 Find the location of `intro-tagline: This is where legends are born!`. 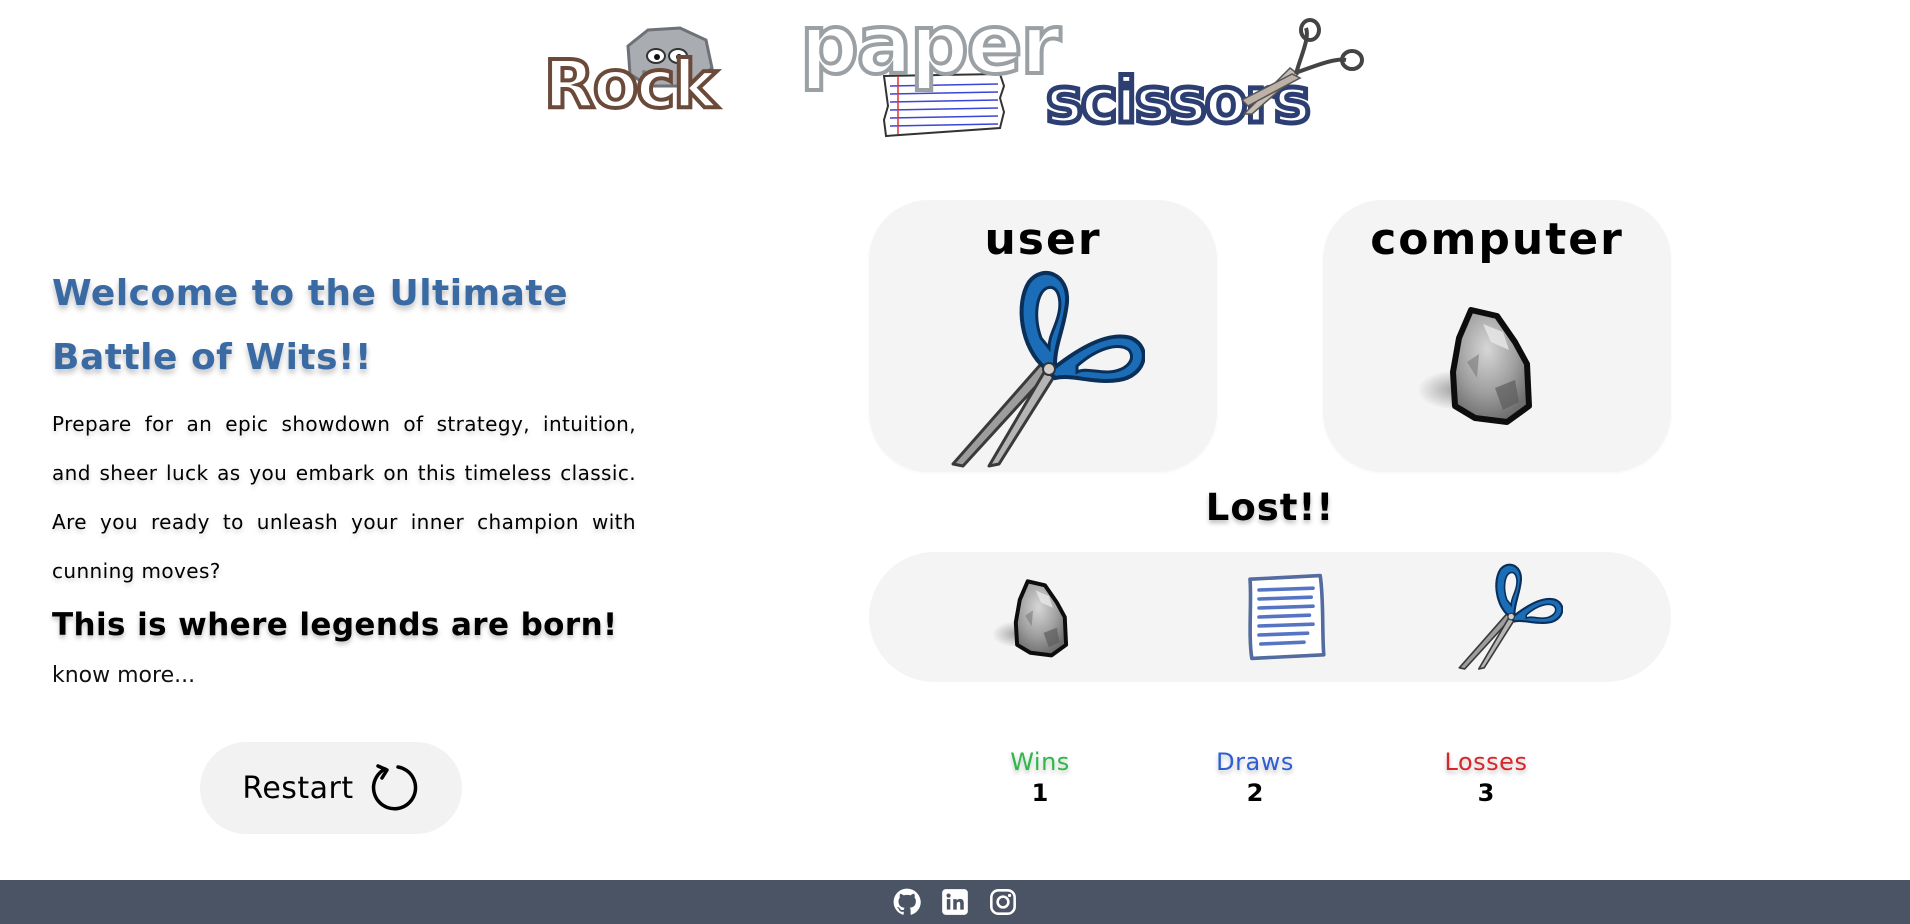

intro-tagline: This is where legends are born! is located at coordinates (335, 625).